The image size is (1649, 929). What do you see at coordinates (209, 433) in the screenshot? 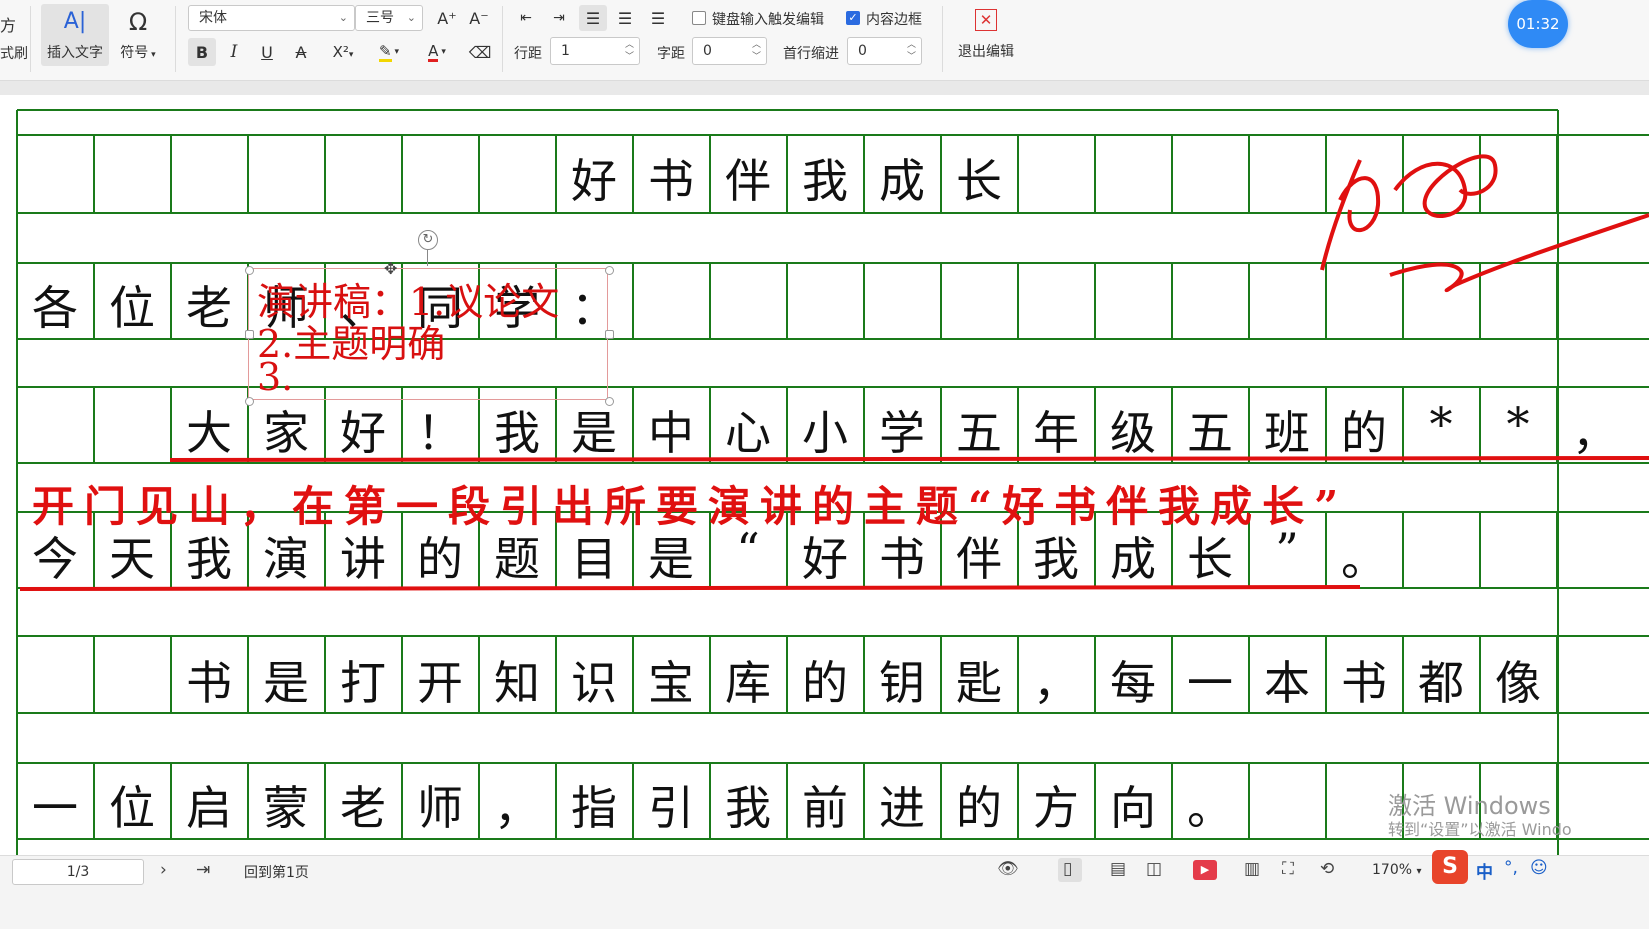
I see `grid-character: 大` at bounding box center [209, 433].